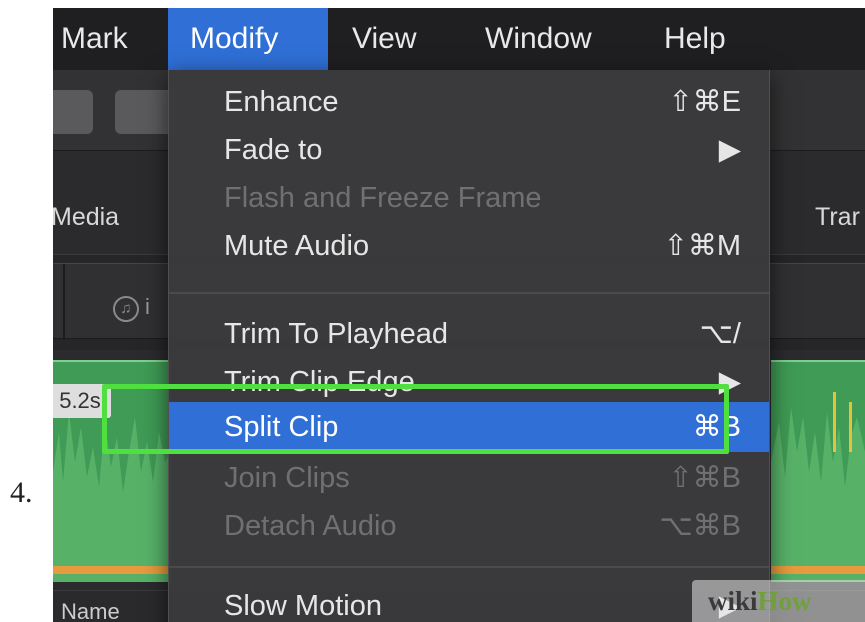  Describe the element at coordinates (415, 419) in the screenshot. I see `split-clip-callout` at that location.